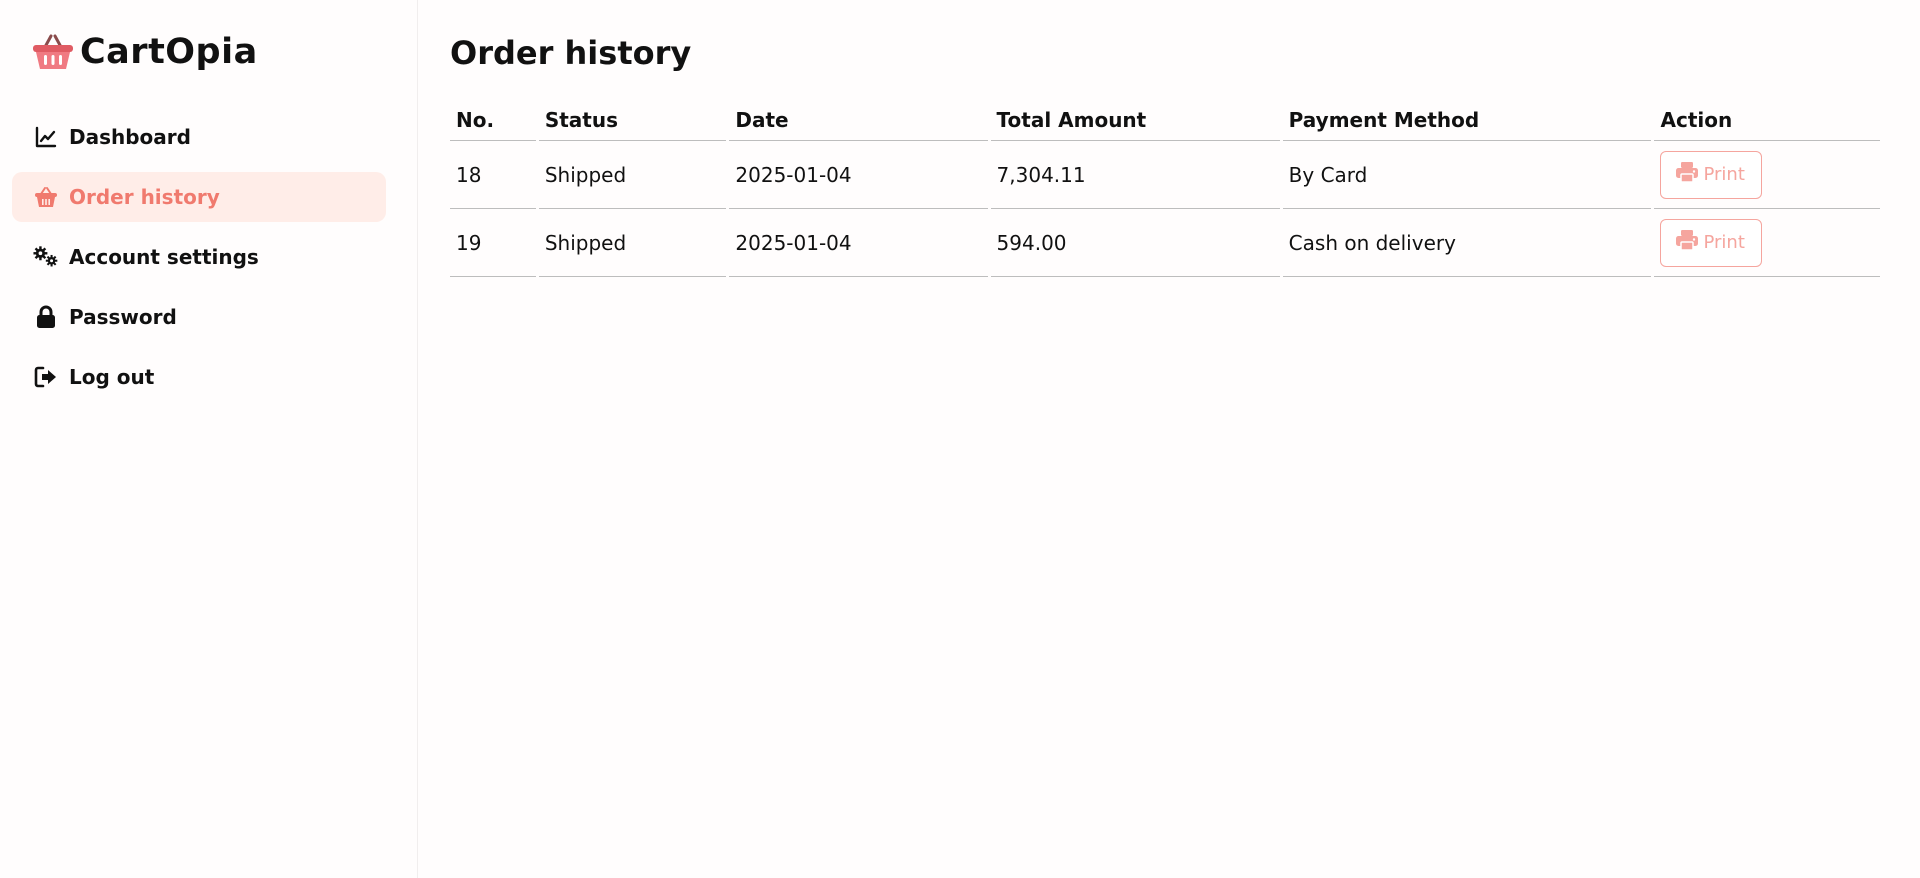 Image resolution: width=1920 pixels, height=878 pixels. Describe the element at coordinates (130, 137) in the screenshot. I see `sidebar-item-label: Dashboard` at that location.